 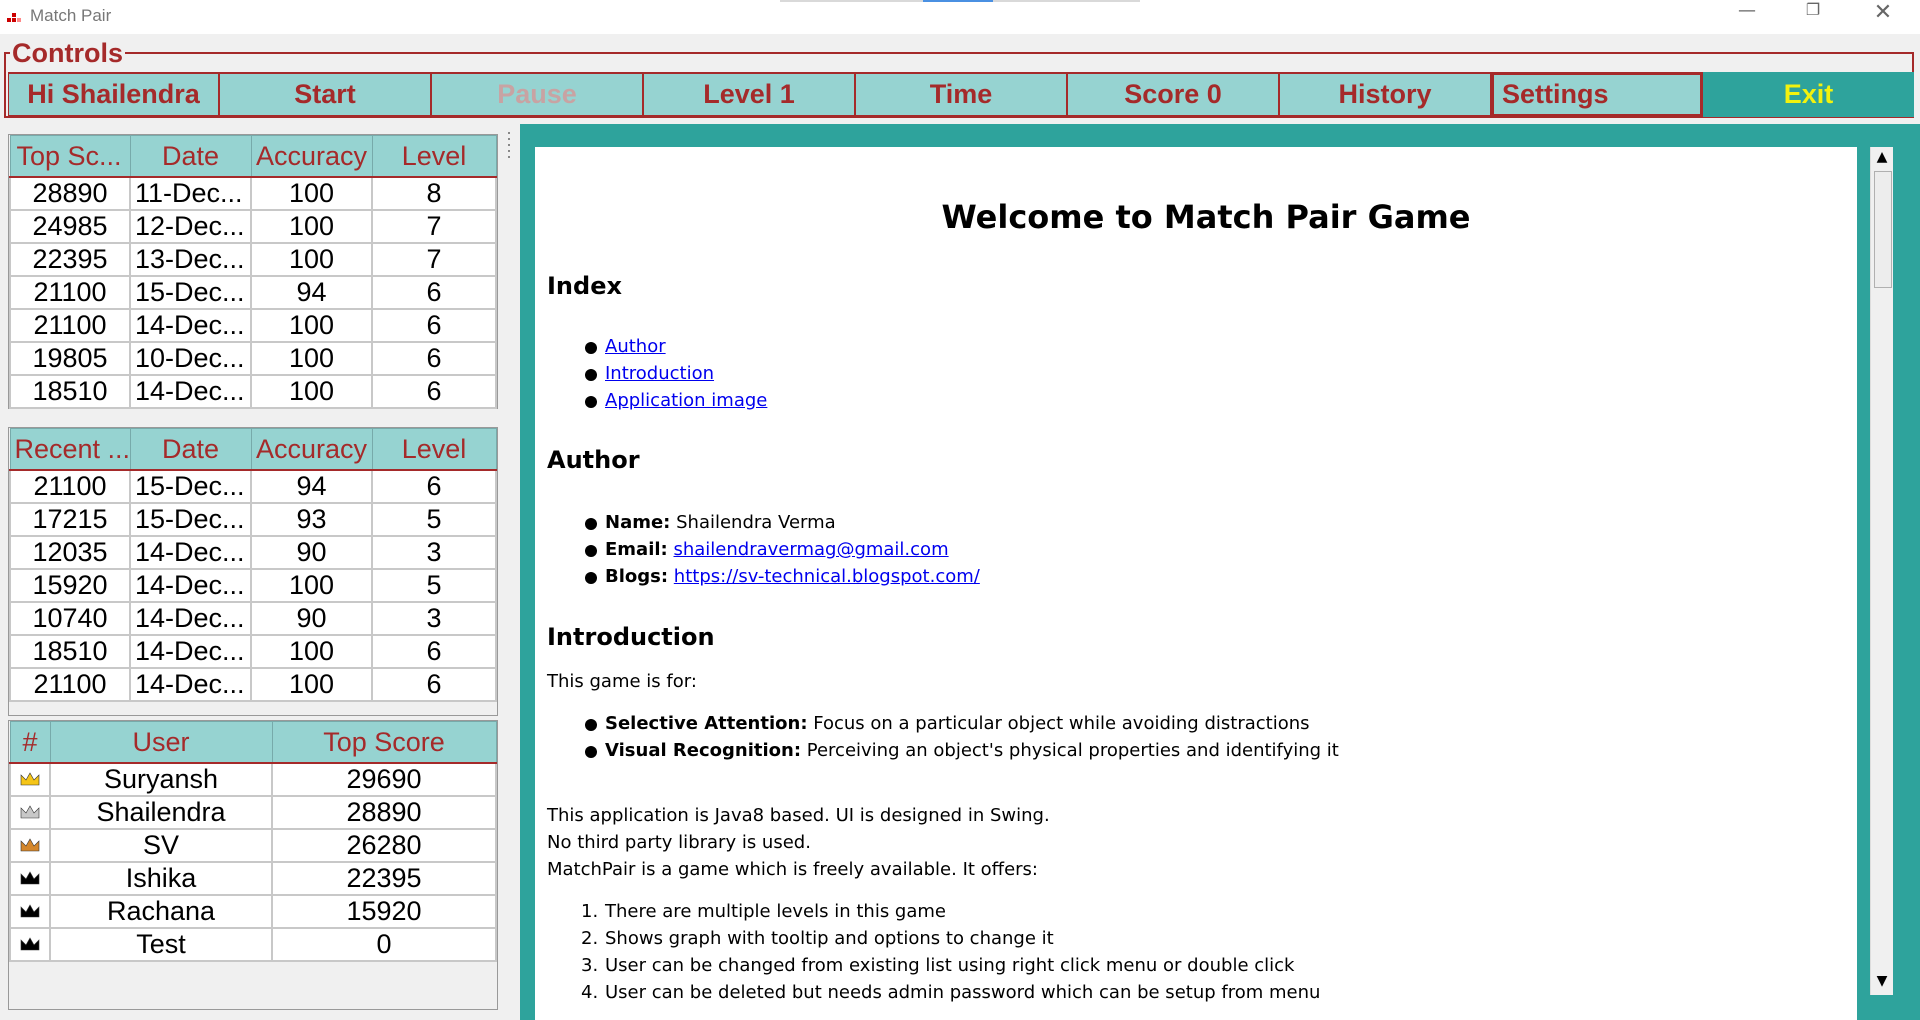 I want to click on scroll-up-icon: ▲, so click(x=1882, y=159).